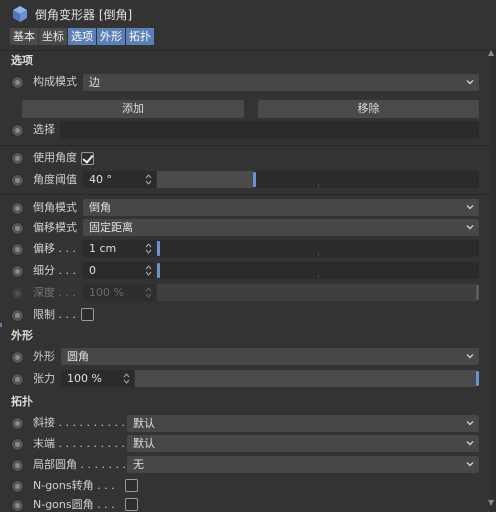 This screenshot has height=512, width=496. I want to click on scroll-down-icon: ▼, so click(491, 502).